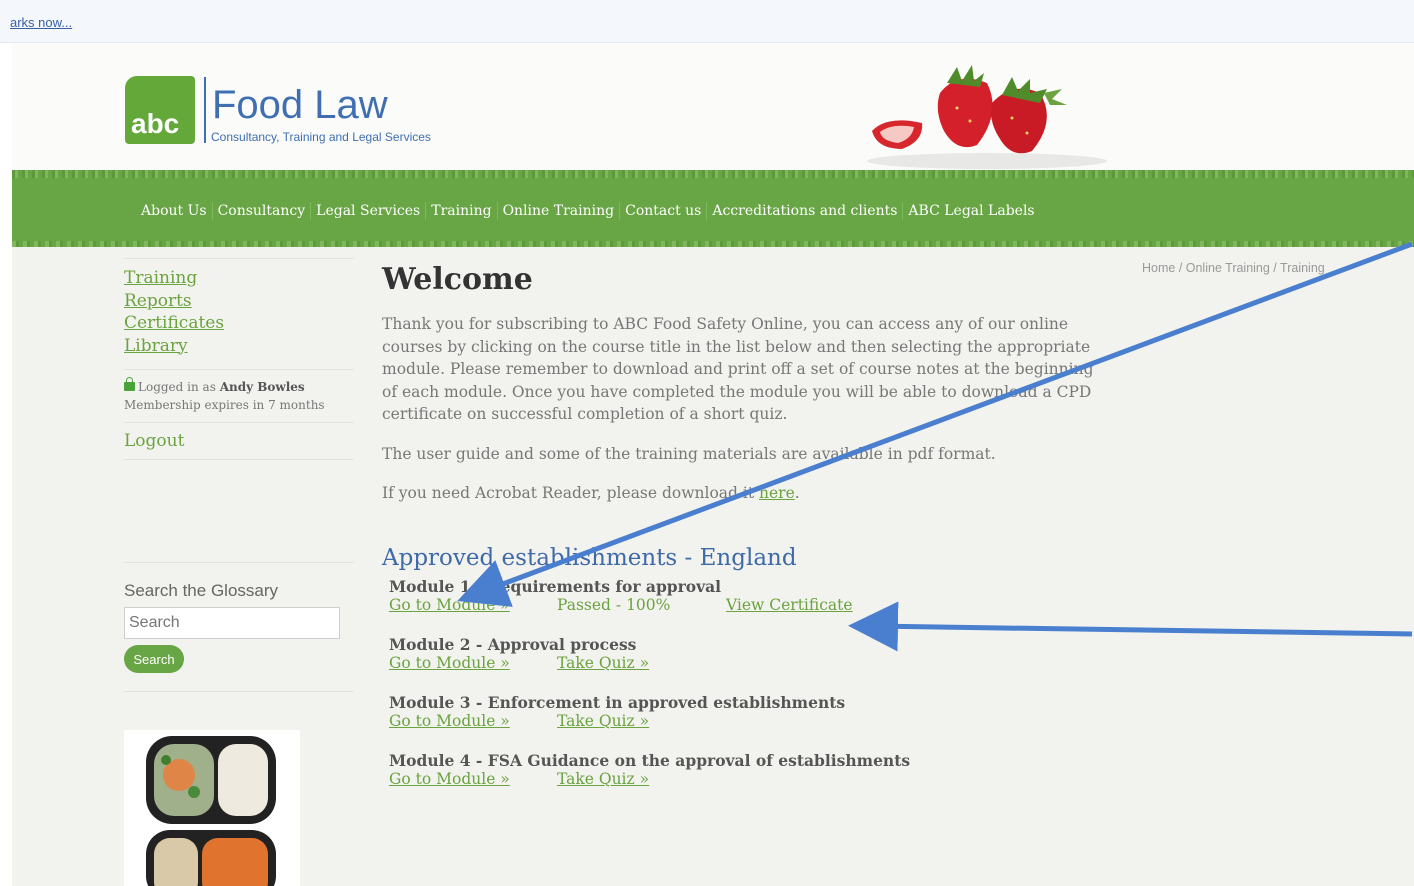 The image size is (1414, 886). What do you see at coordinates (555, 586) in the screenshot?
I see `module-title: Module 1 - Requirements for approval` at bounding box center [555, 586].